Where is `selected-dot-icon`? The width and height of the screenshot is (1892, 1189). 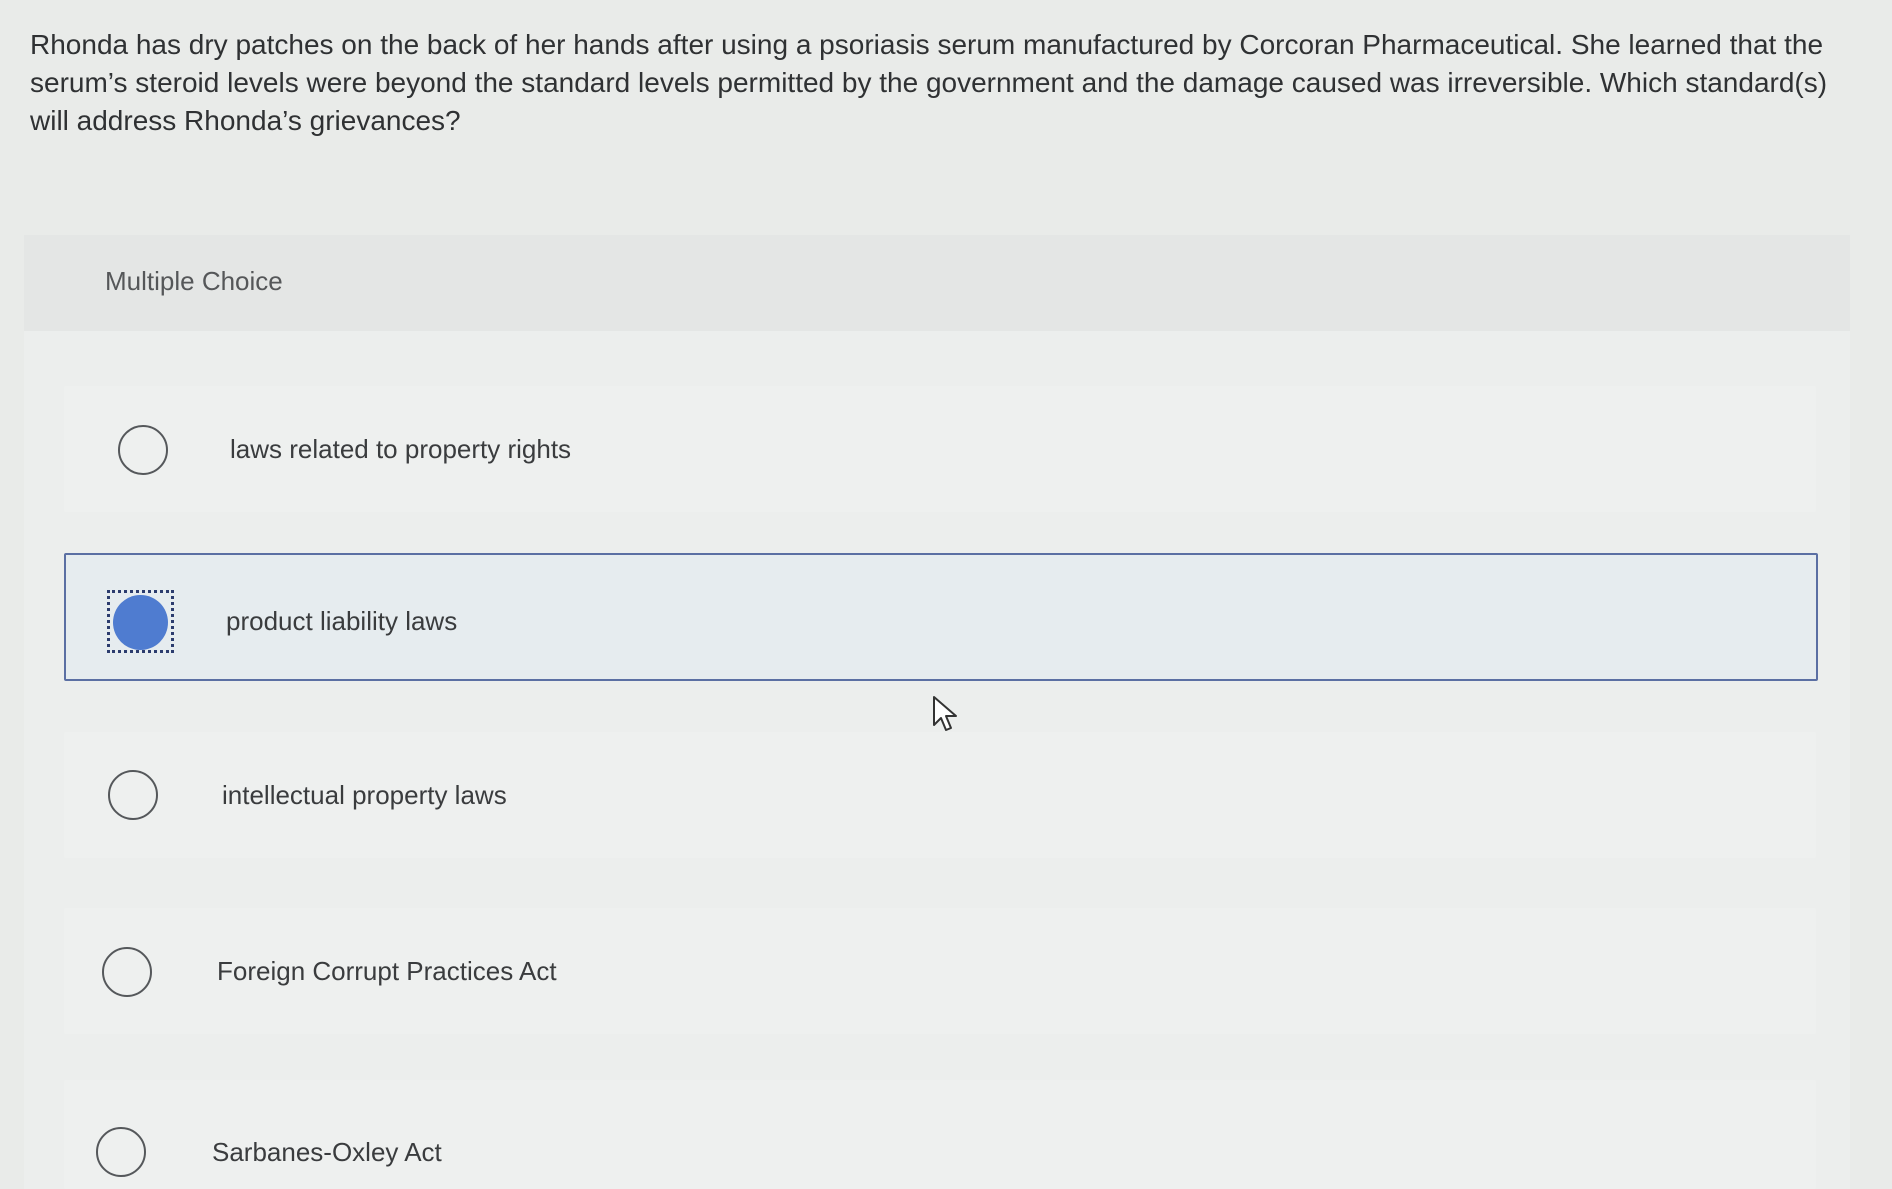 selected-dot-icon is located at coordinates (140, 622).